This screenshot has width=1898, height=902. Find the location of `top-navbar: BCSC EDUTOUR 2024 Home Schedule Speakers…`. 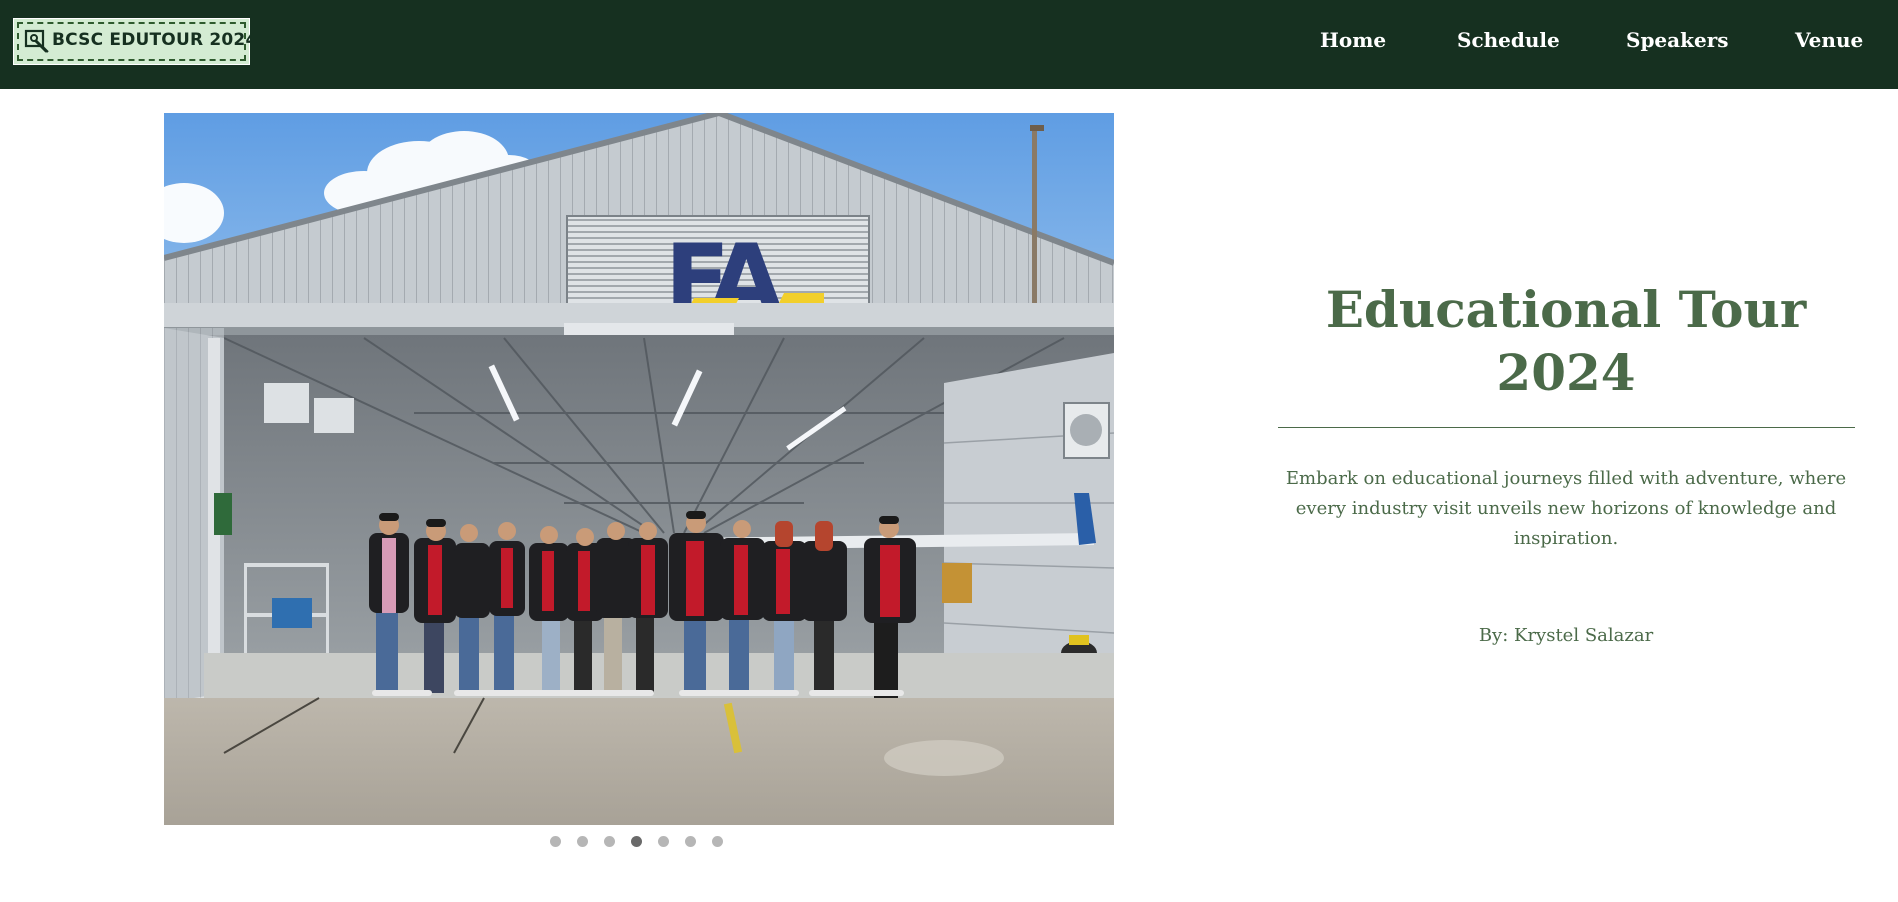

top-navbar: BCSC EDUTOUR 2024 Home Schedule Speakers… is located at coordinates (949, 44).